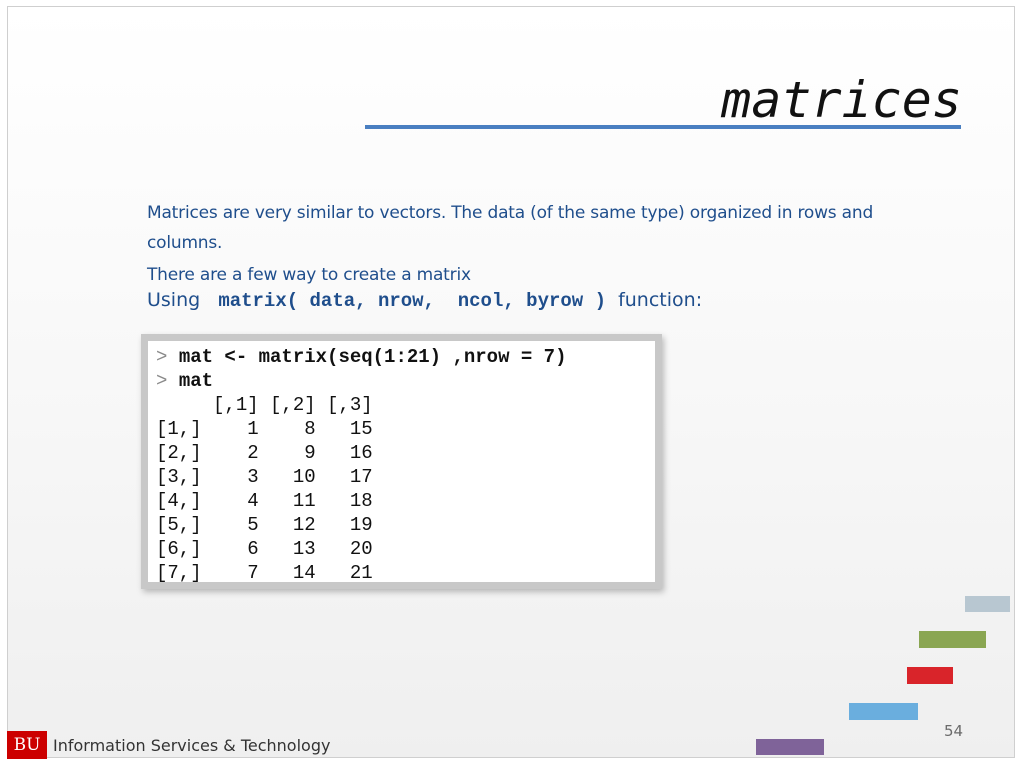  I want to click on console-output-row: [7,] 7 14 21, so click(264, 573).